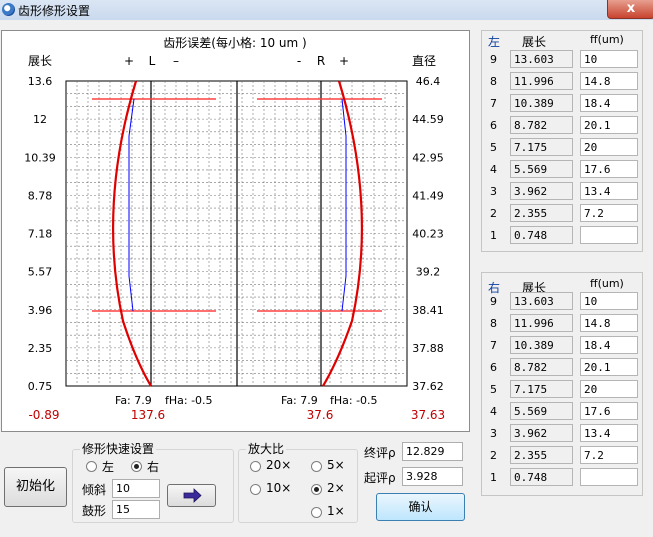 This screenshot has height=537, width=653. I want to click on right-table-side: 右, so click(494, 288).